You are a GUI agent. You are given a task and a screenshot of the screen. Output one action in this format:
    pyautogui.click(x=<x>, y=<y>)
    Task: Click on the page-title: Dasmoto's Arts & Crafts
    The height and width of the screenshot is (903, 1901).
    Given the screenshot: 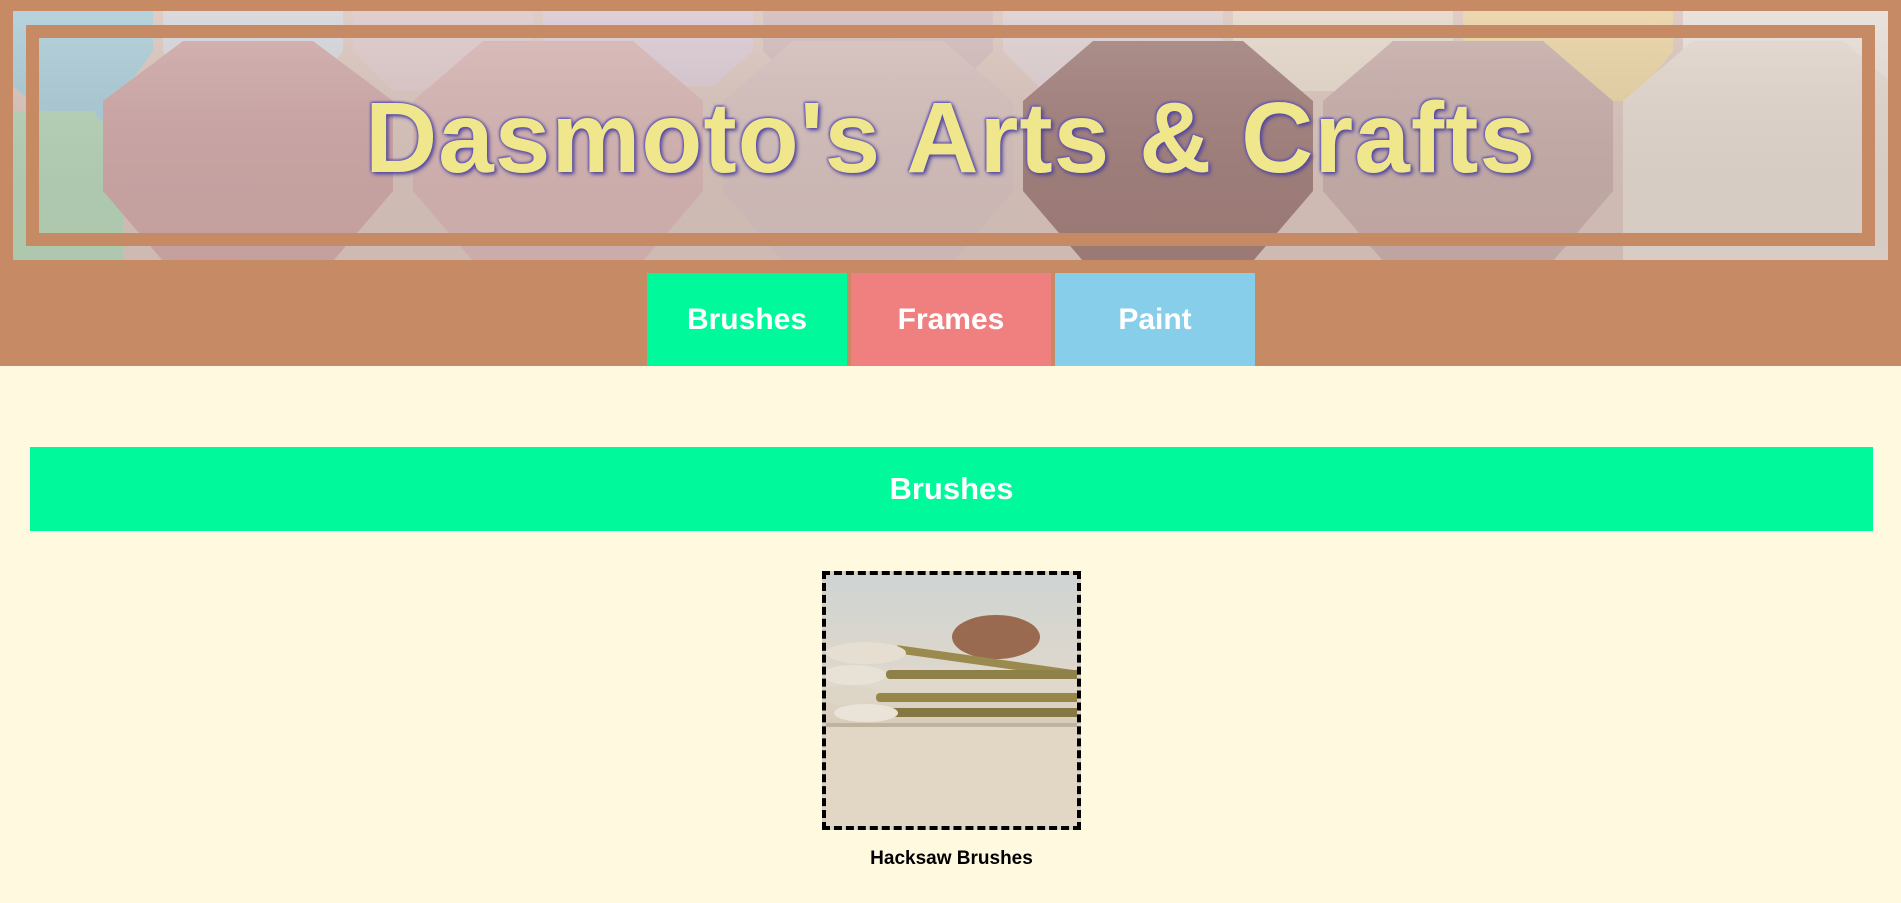 What is the action you would take?
    pyautogui.click(x=950, y=138)
    